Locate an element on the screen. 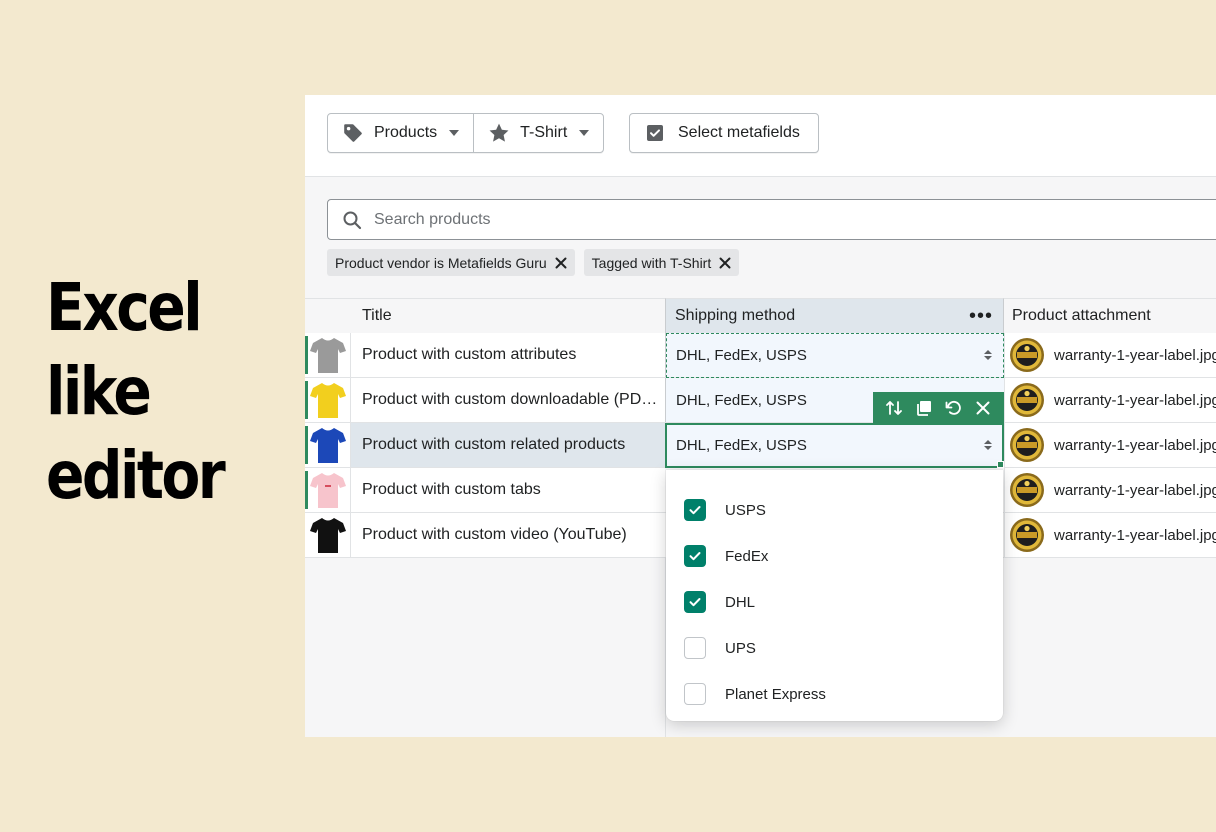  copy-icon is located at coordinates (924, 408).